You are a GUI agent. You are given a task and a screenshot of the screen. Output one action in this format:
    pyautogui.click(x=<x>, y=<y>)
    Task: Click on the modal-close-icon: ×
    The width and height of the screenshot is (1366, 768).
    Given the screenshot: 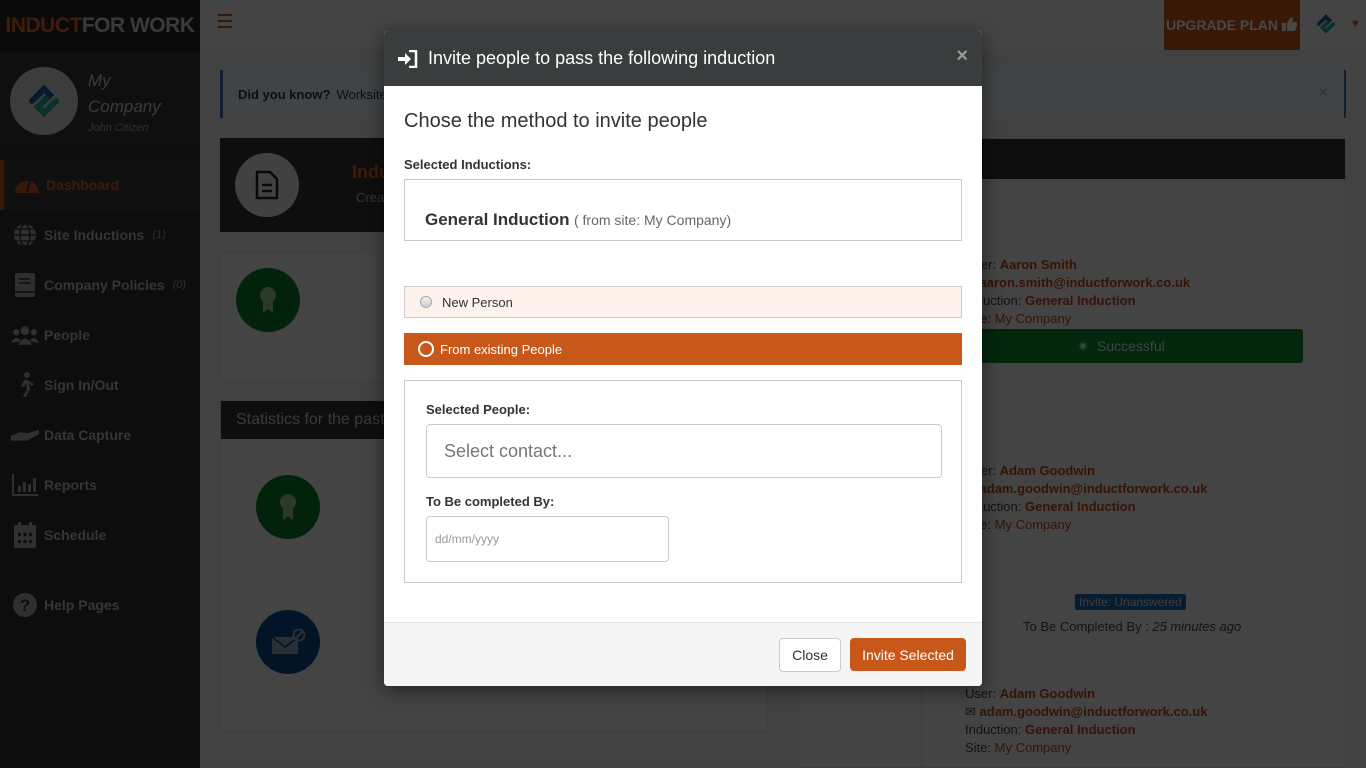 What is the action you would take?
    pyautogui.click(x=962, y=56)
    